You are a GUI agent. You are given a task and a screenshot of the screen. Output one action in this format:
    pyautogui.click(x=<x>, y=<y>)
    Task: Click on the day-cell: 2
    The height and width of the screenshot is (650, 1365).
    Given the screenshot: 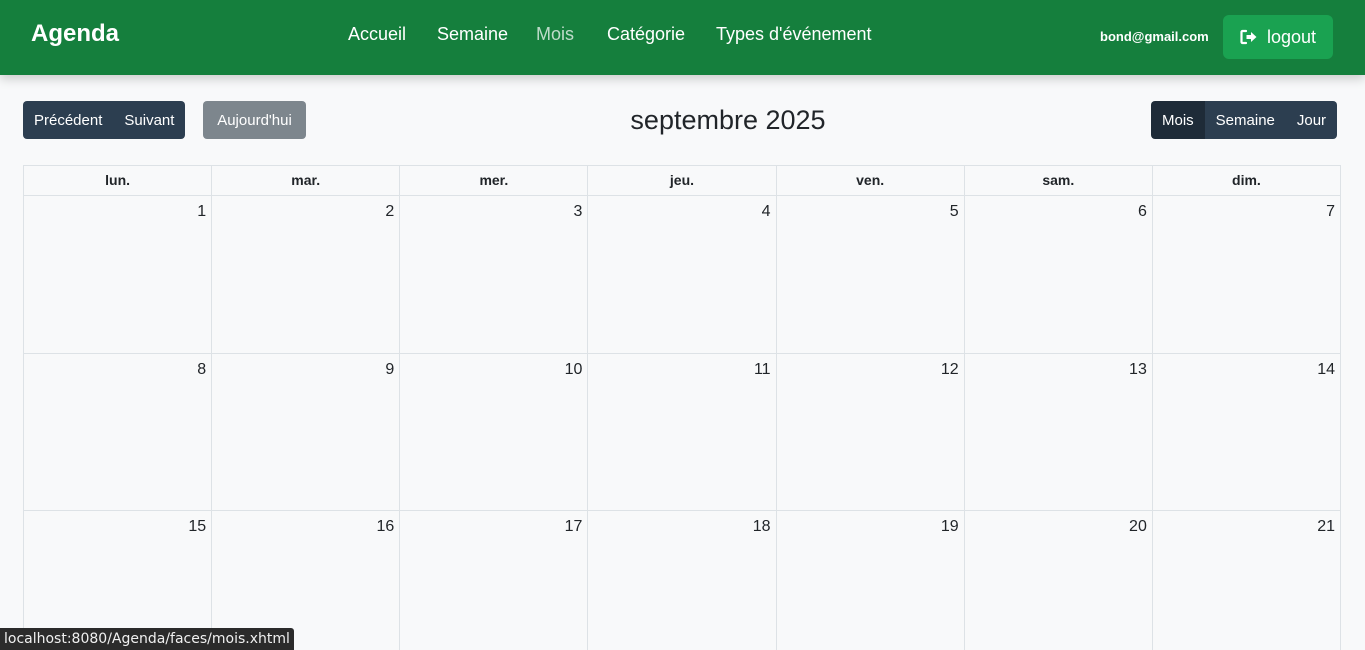 What is the action you would take?
    pyautogui.click(x=306, y=275)
    